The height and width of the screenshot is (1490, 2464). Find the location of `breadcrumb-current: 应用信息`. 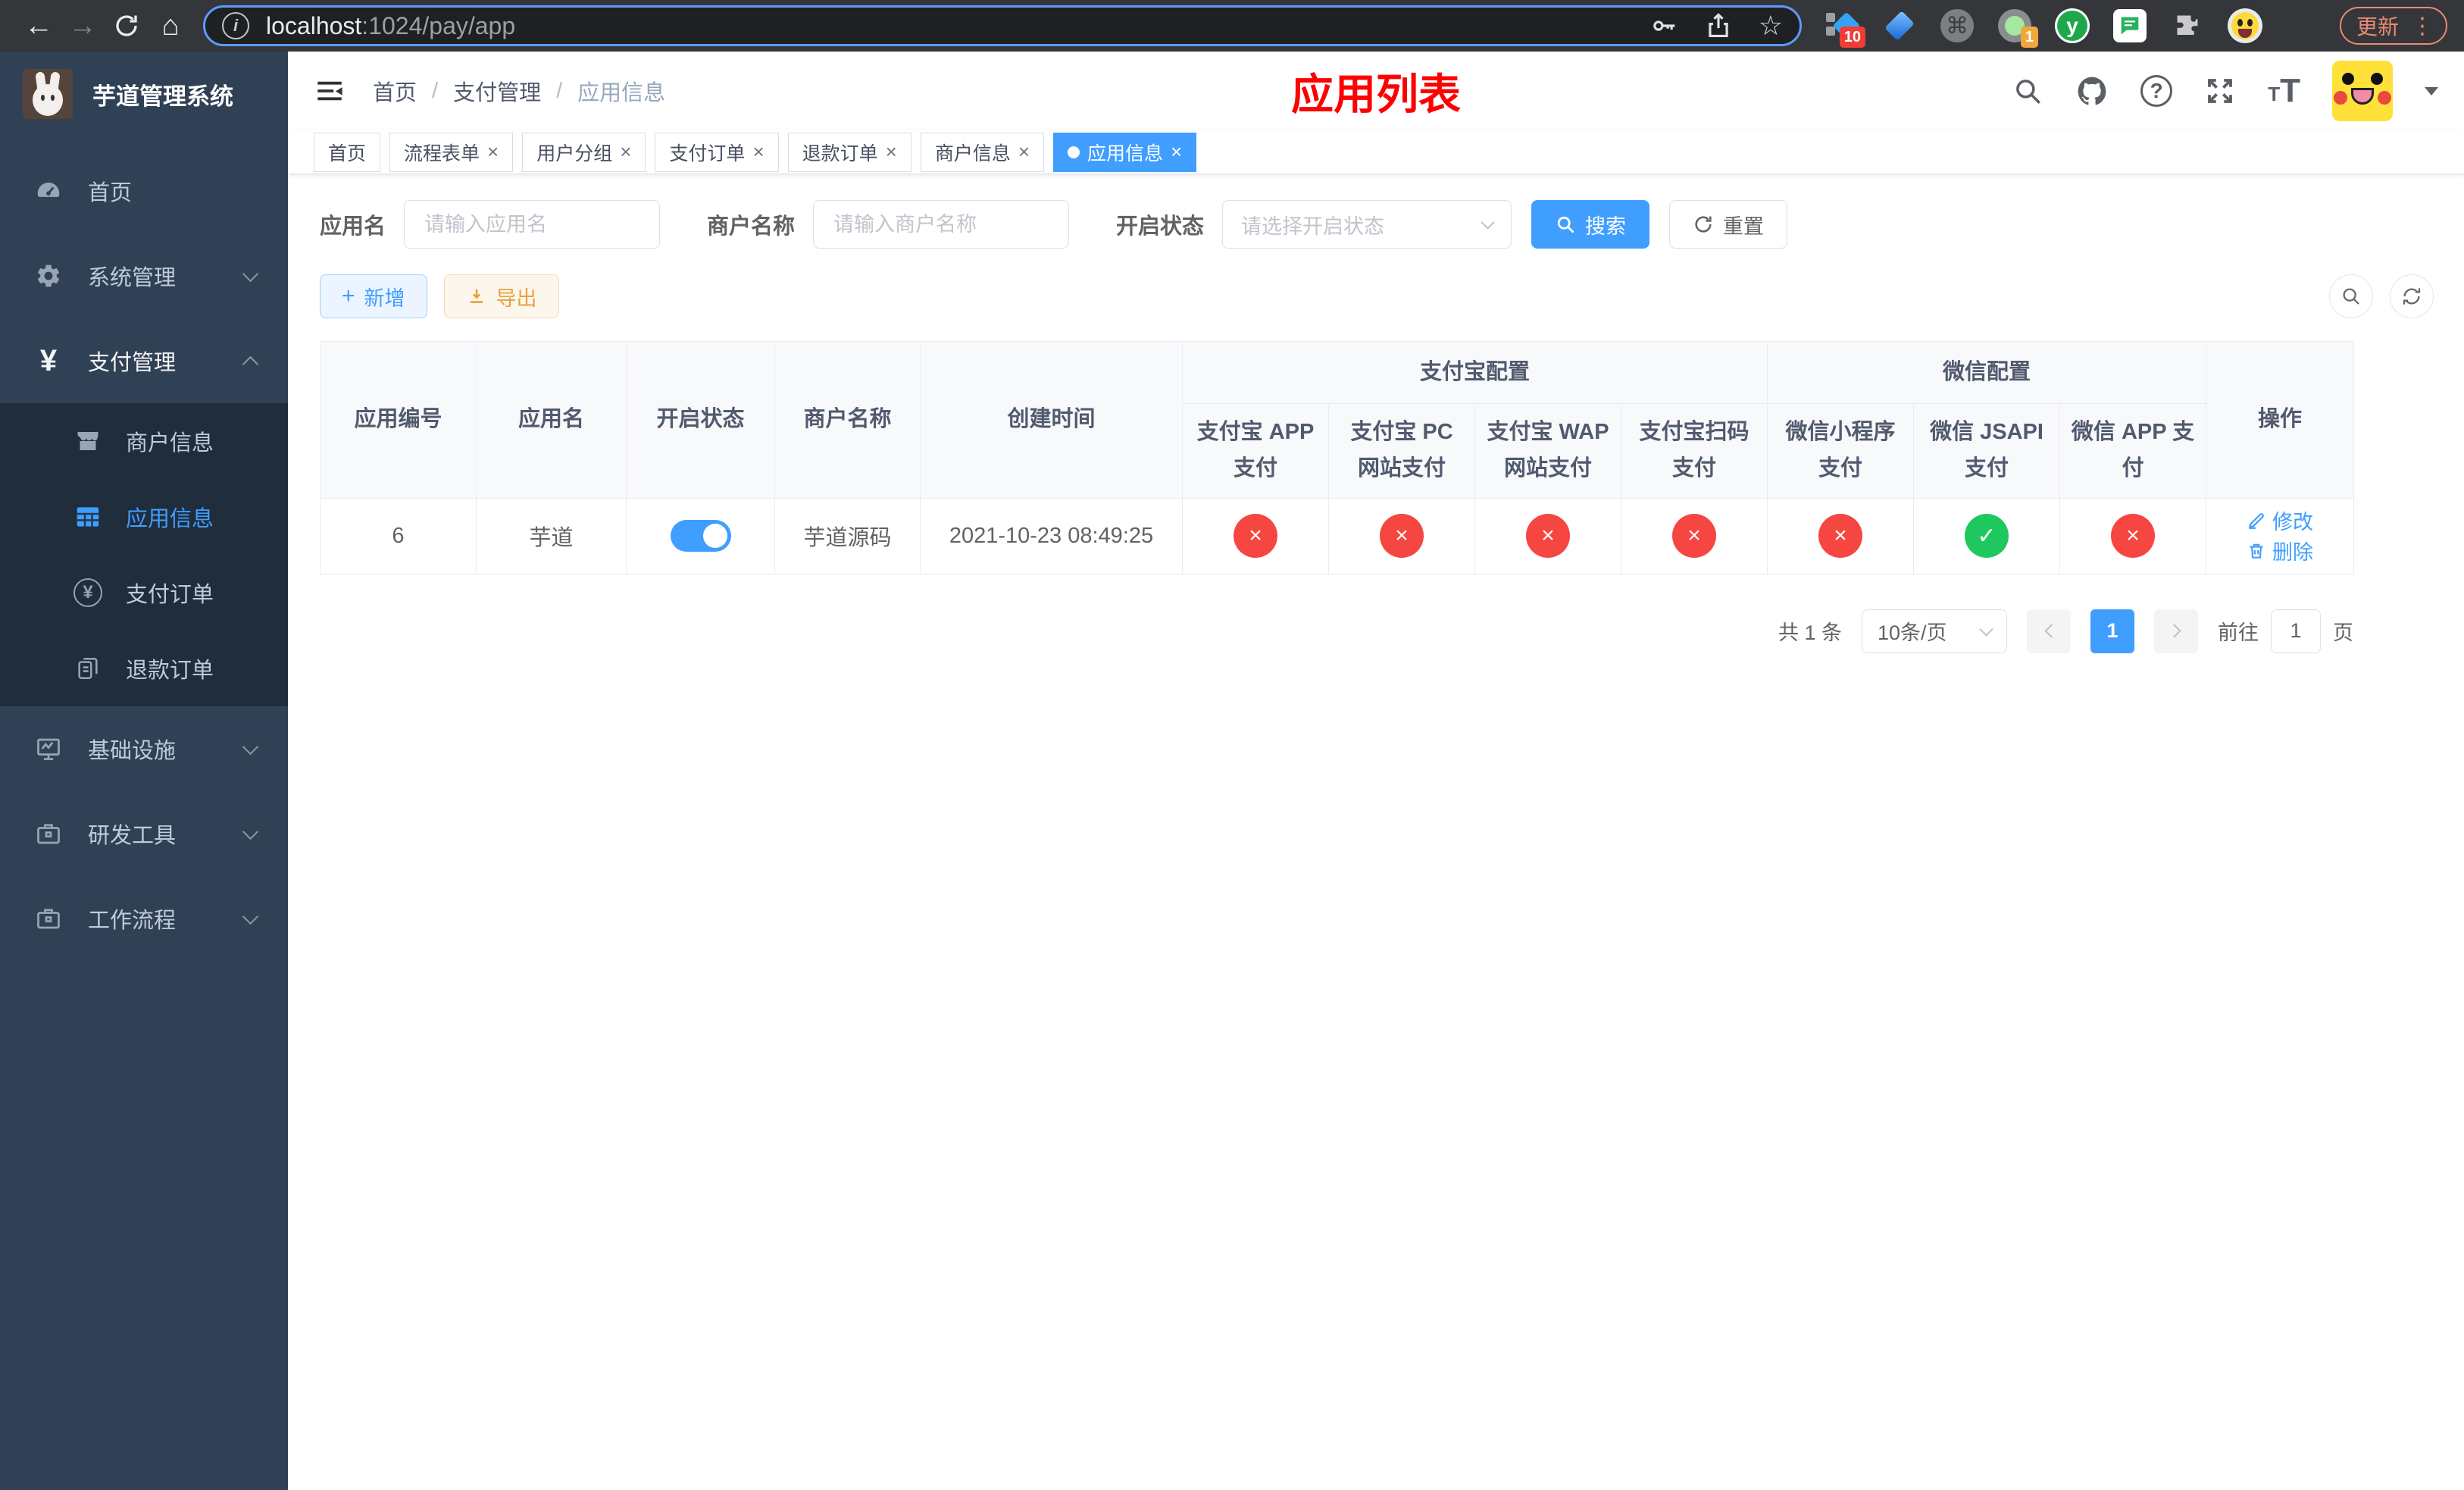

breadcrumb-current: 应用信息 is located at coordinates (621, 93).